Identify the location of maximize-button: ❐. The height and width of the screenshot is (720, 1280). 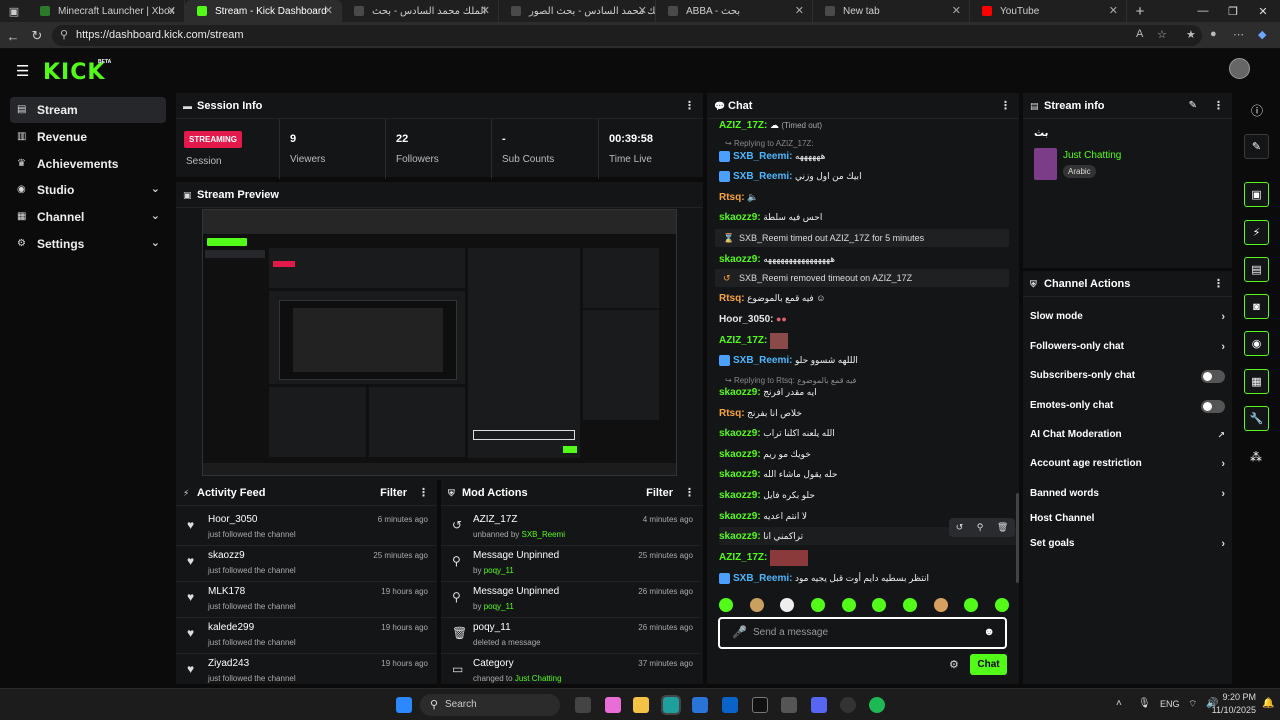
(1233, 11).